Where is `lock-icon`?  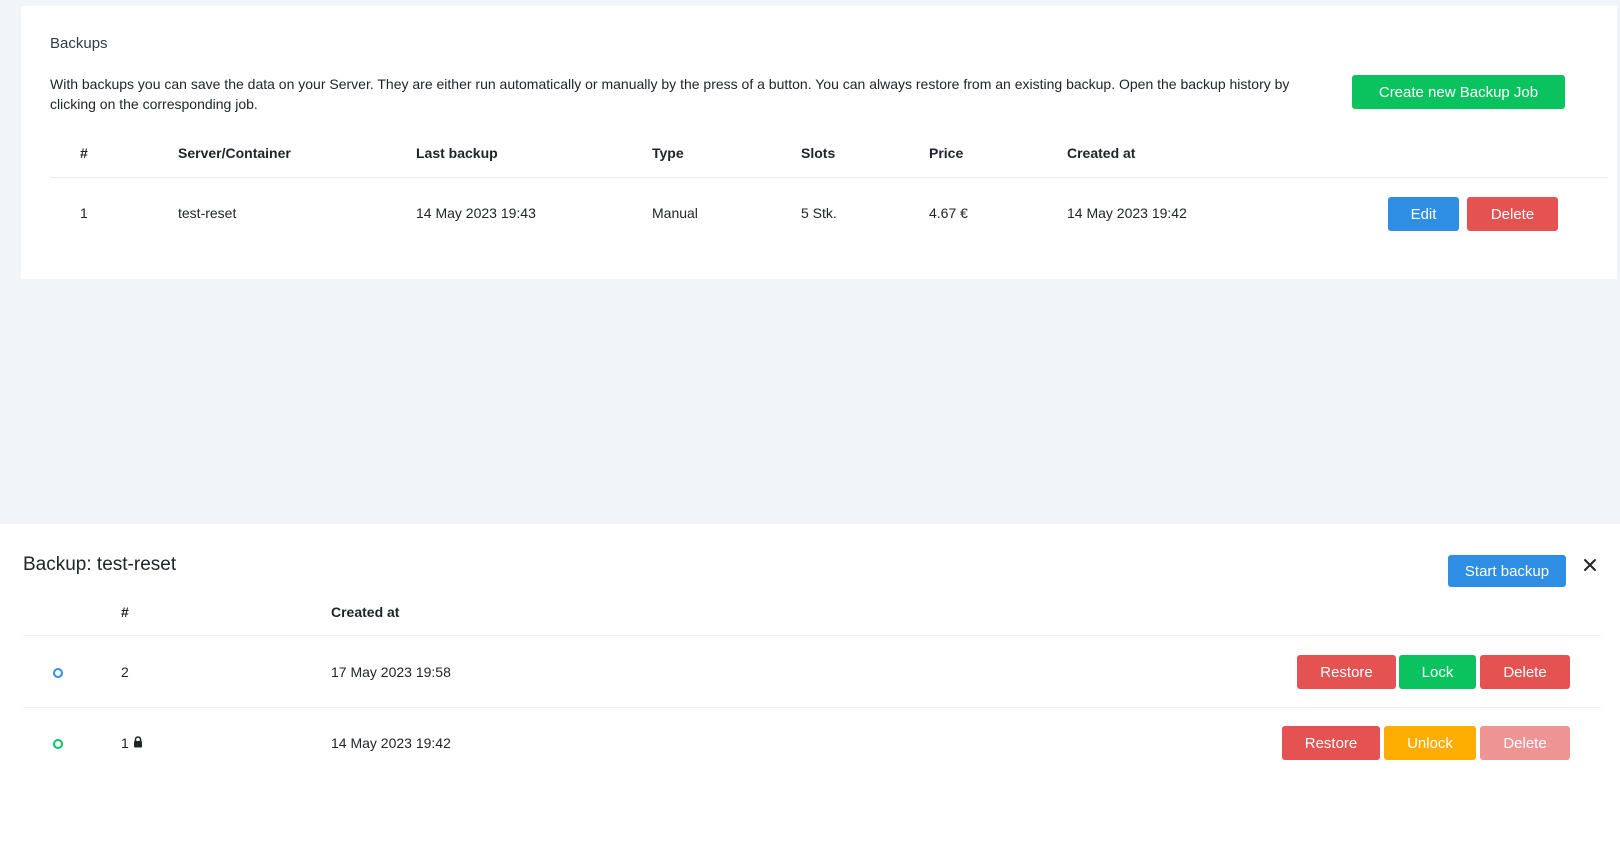 lock-icon is located at coordinates (138, 742).